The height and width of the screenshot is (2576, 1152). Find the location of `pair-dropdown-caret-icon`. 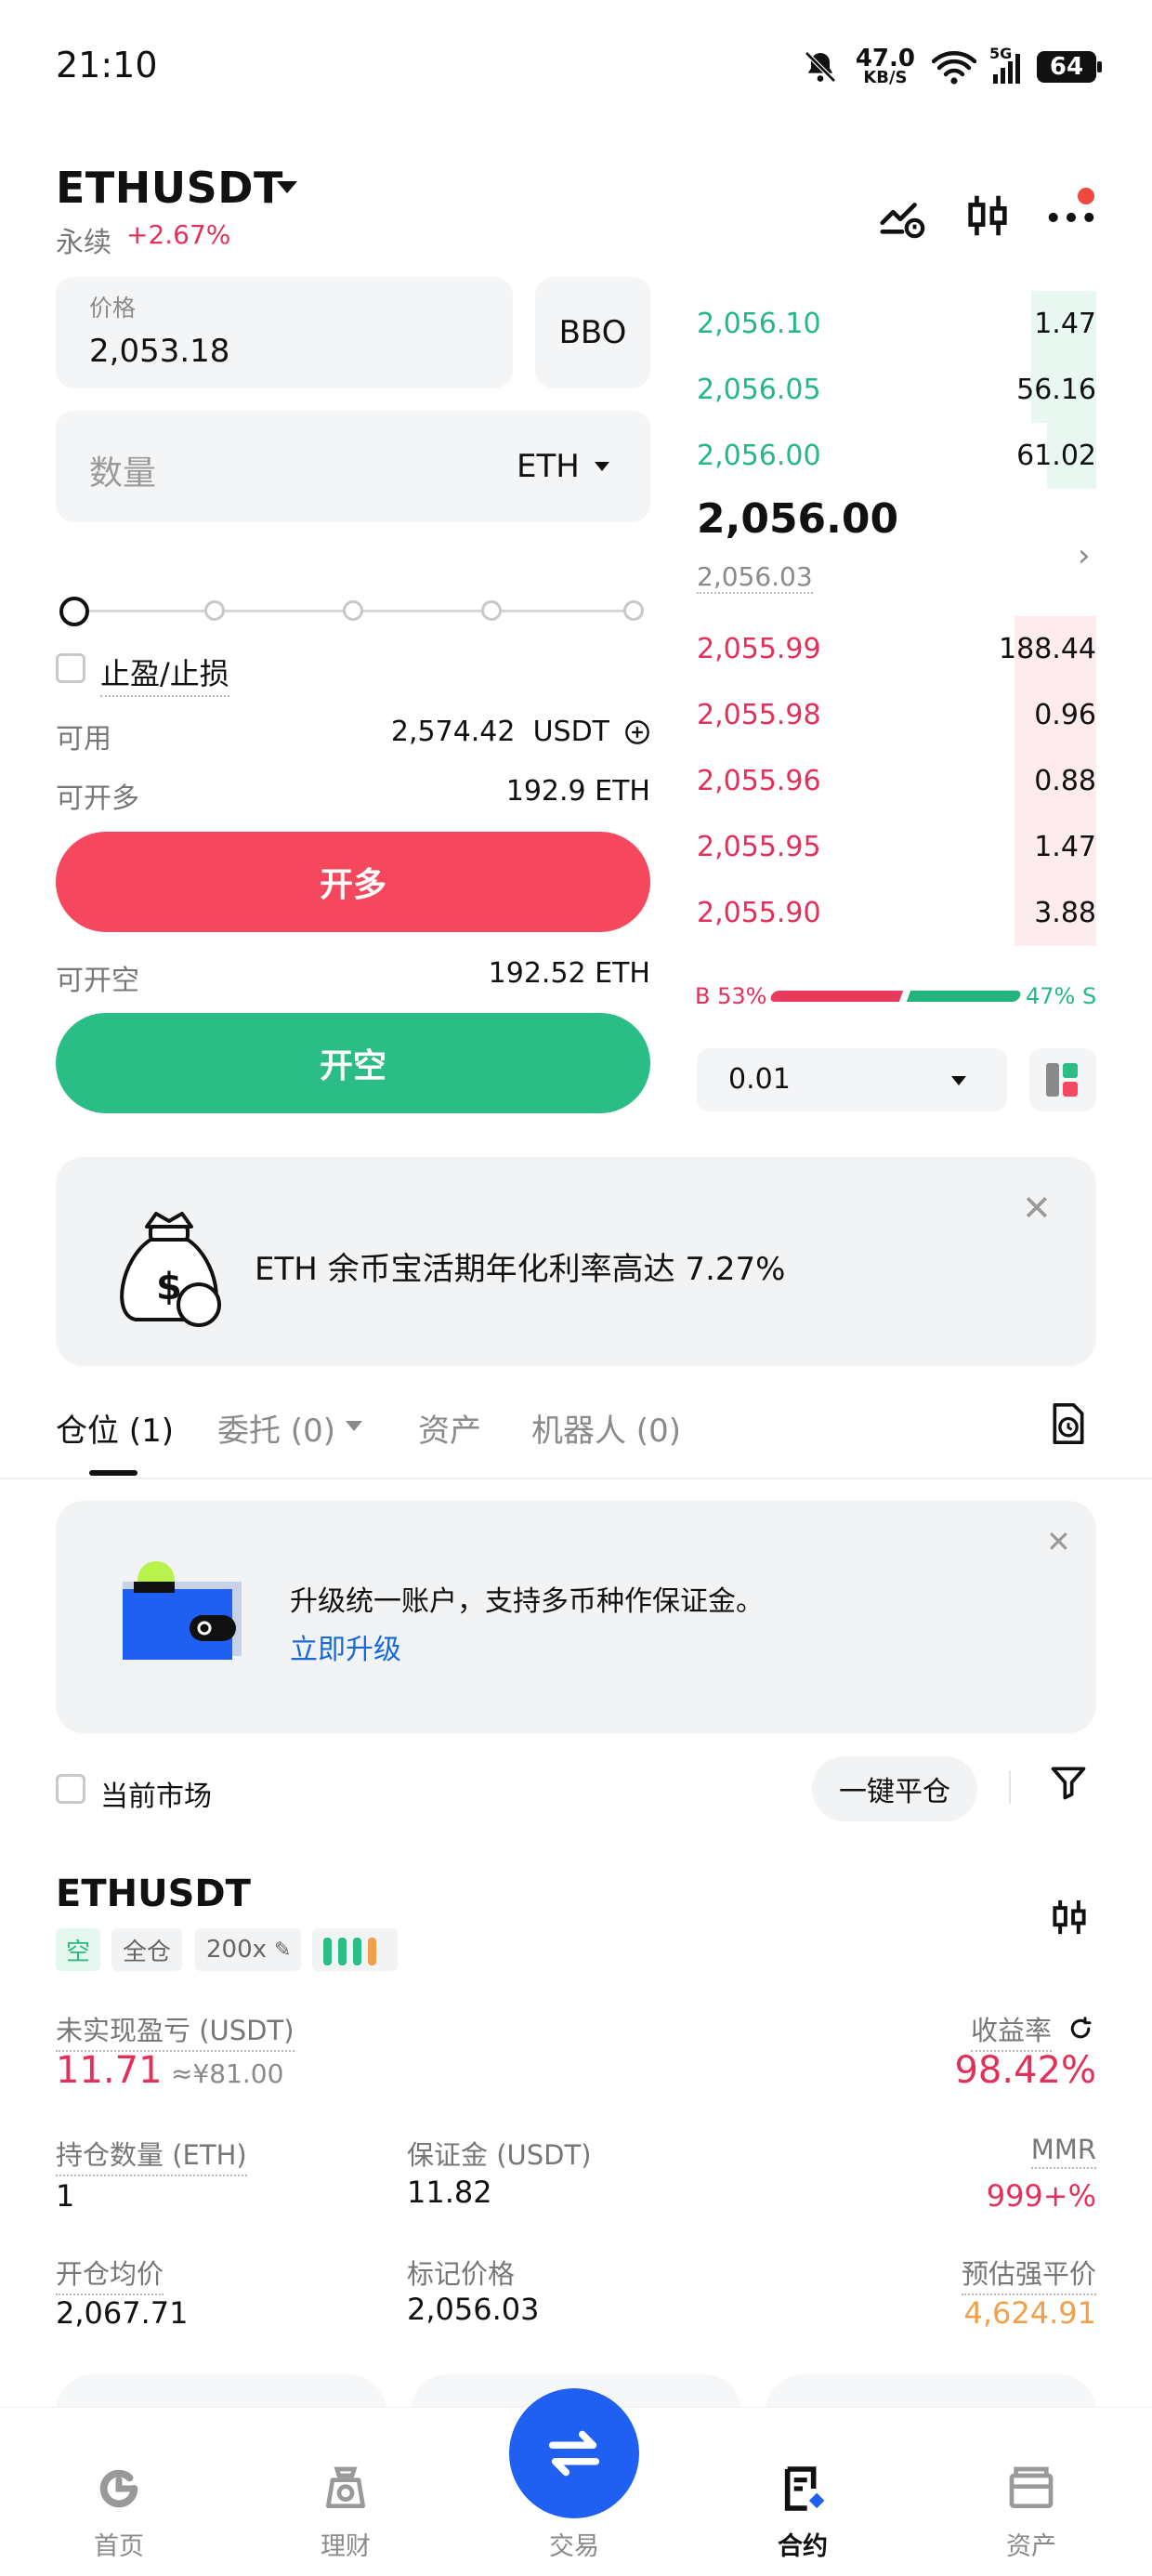

pair-dropdown-caret-icon is located at coordinates (287, 187).